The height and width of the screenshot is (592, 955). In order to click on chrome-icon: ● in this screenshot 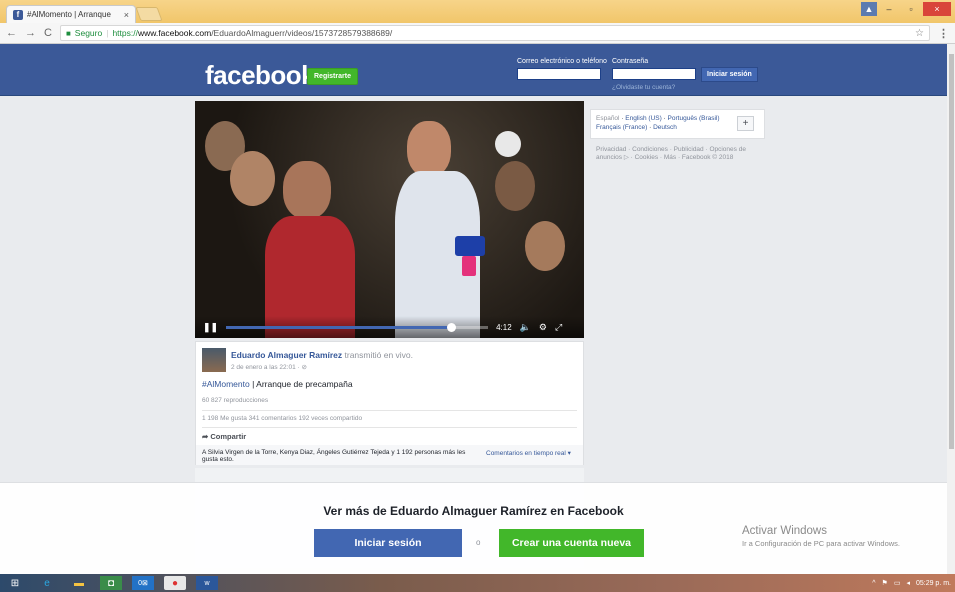, I will do `click(175, 583)`.